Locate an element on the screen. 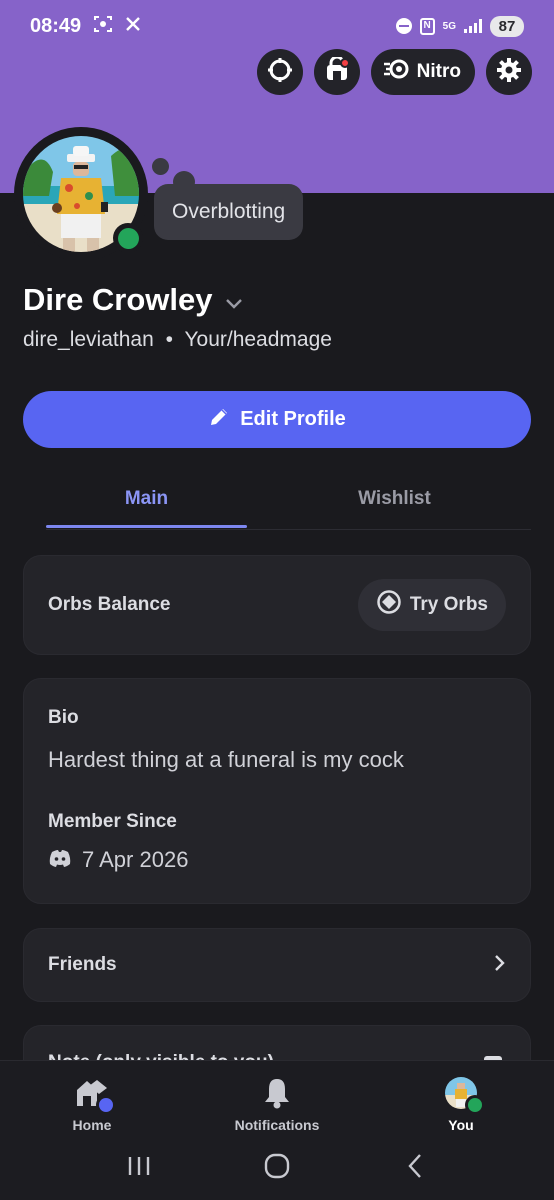 This screenshot has width=554, height=1200. discord-icon is located at coordinates (60, 860).